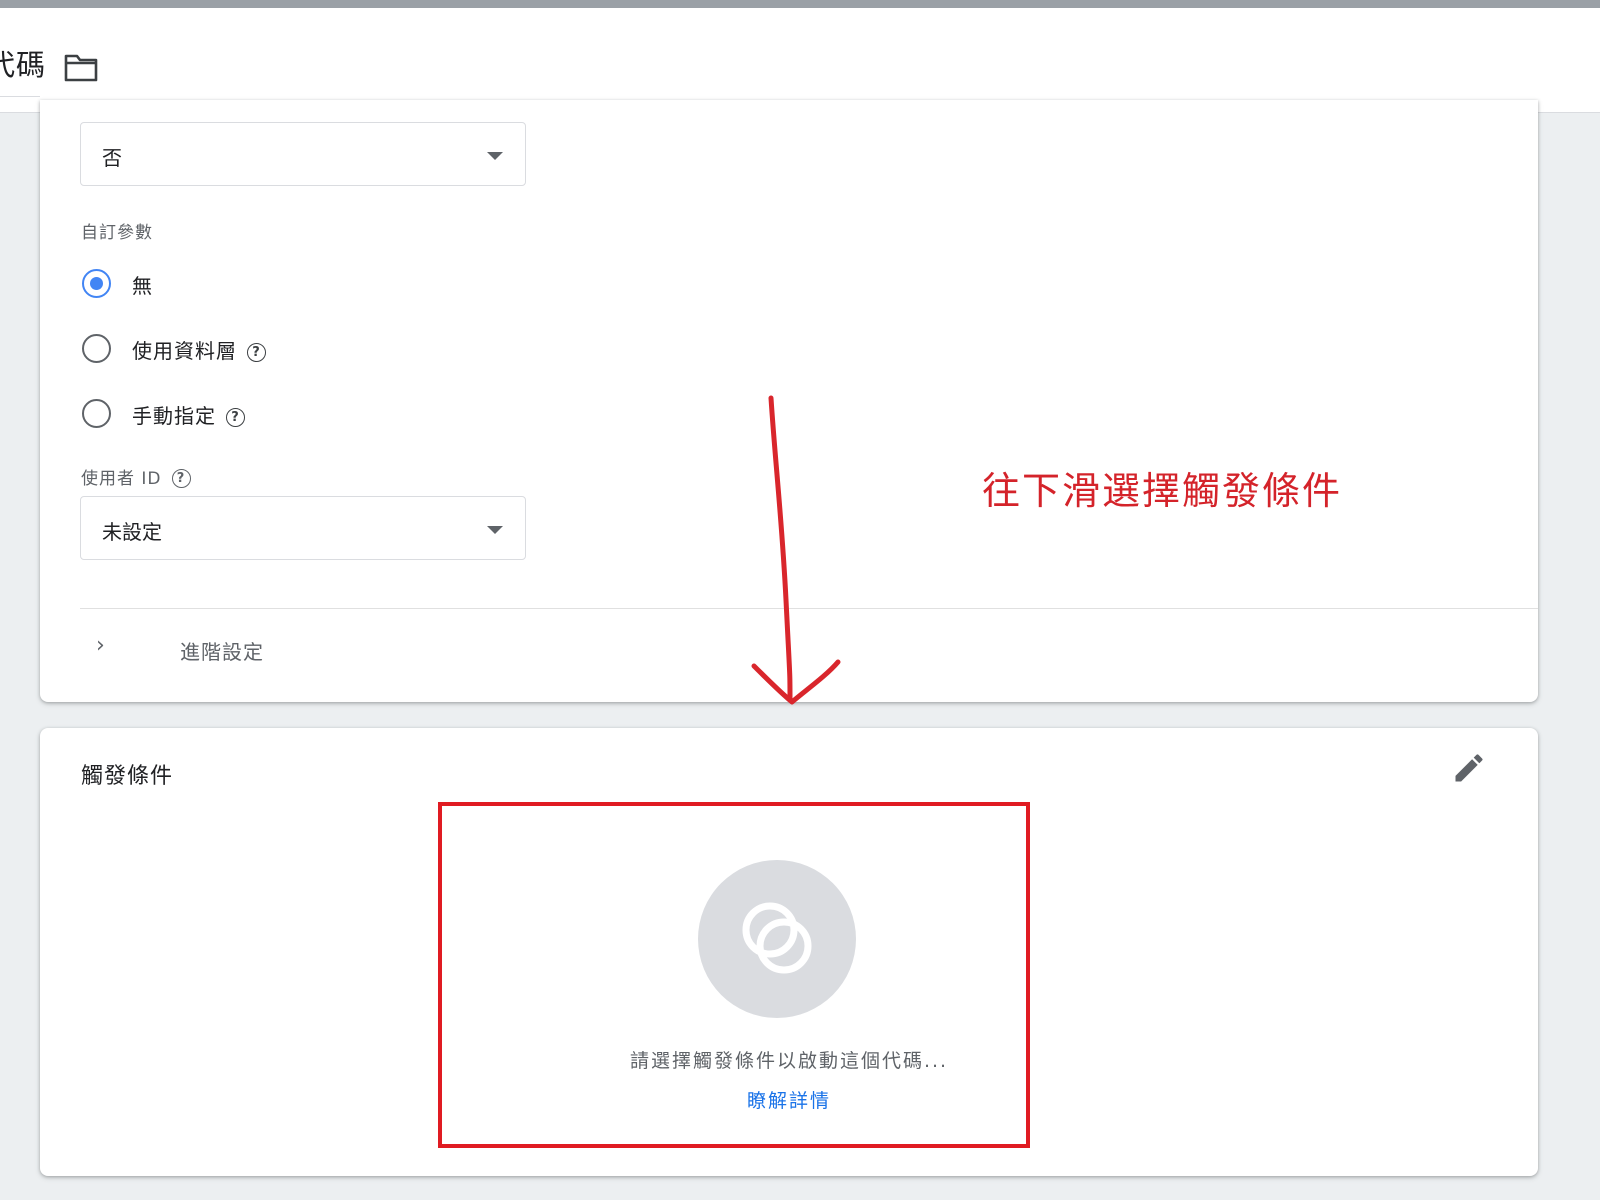 The width and height of the screenshot is (1600, 1200). Describe the element at coordinates (303, 154) in the screenshot. I see `top-select-dropdown: 否` at that location.